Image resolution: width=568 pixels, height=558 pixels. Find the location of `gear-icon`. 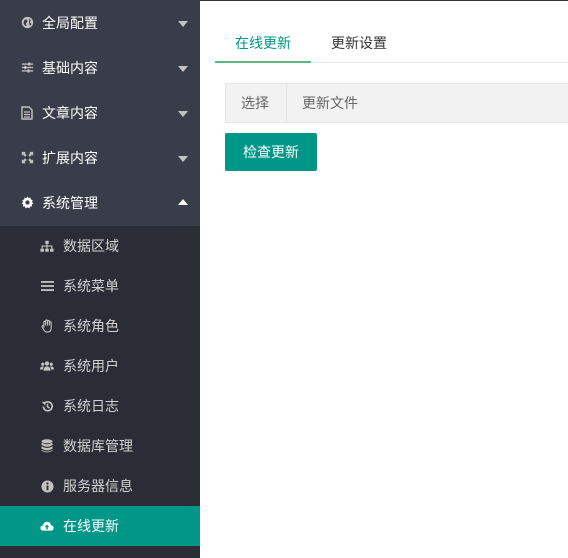

gear-icon is located at coordinates (27, 203).